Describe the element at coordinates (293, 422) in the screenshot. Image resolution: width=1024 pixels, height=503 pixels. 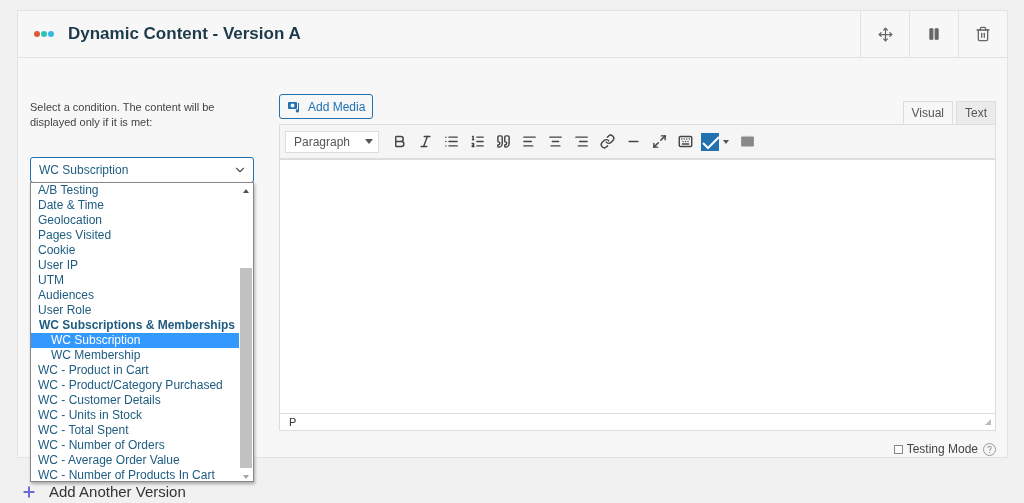
I see `element-path: P` at that location.